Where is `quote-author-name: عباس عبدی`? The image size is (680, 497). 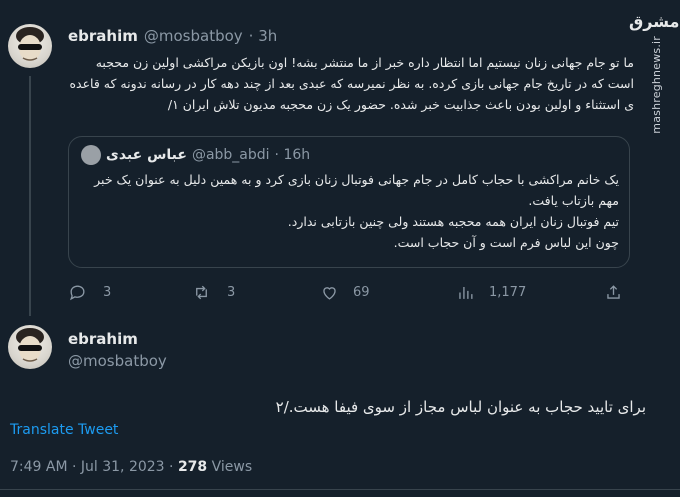
quote-author-name: عباس عبدی is located at coordinates (146, 155).